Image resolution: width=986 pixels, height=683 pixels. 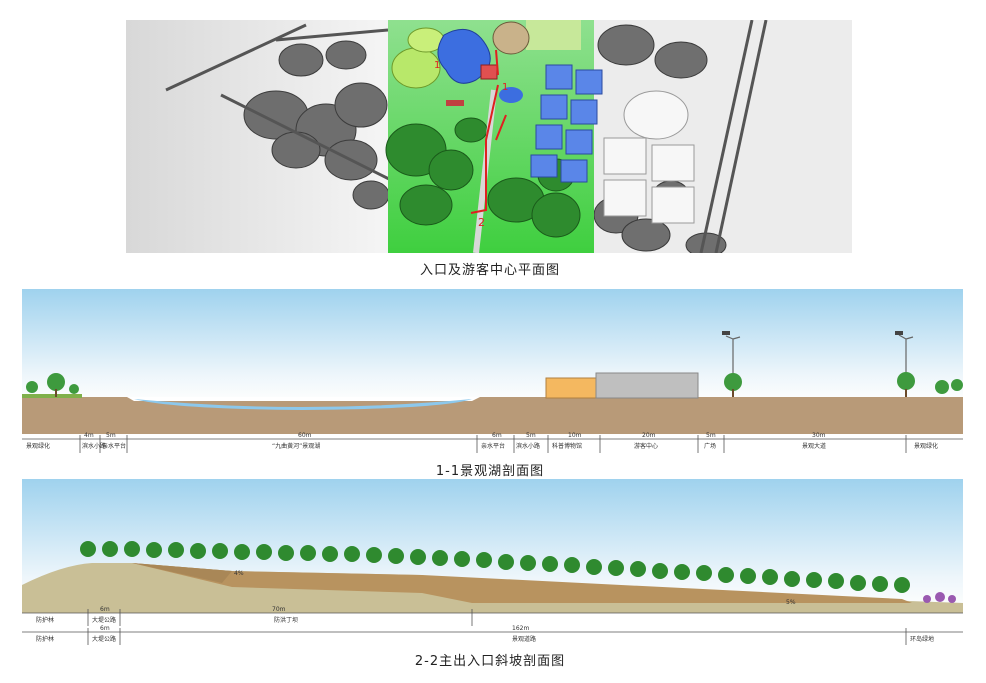 What do you see at coordinates (493, 446) in the screenshot?
I see `s1-label-5: 亲水平台` at bounding box center [493, 446].